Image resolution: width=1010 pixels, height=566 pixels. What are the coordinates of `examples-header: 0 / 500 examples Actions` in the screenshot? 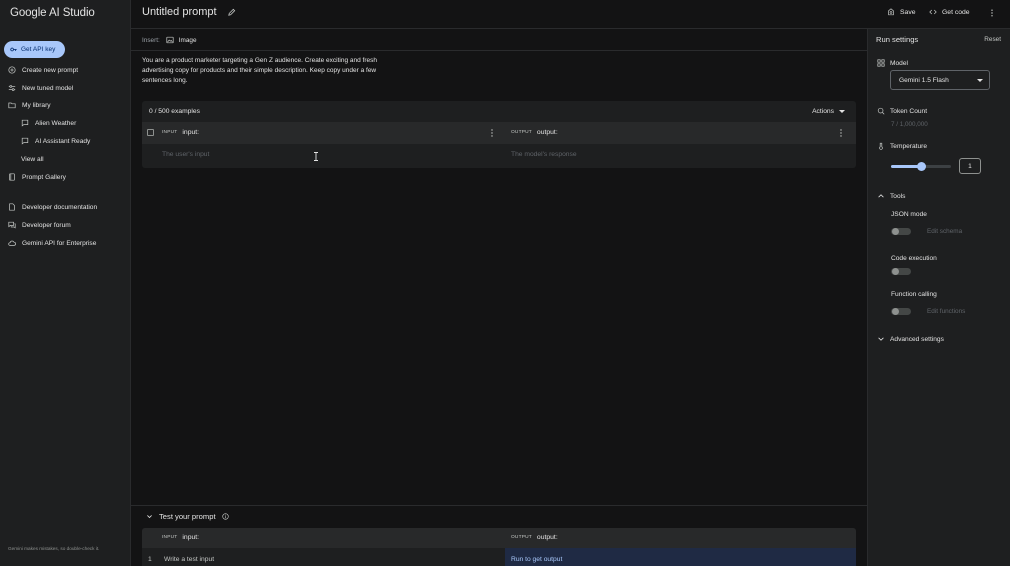 It's located at (499, 111).